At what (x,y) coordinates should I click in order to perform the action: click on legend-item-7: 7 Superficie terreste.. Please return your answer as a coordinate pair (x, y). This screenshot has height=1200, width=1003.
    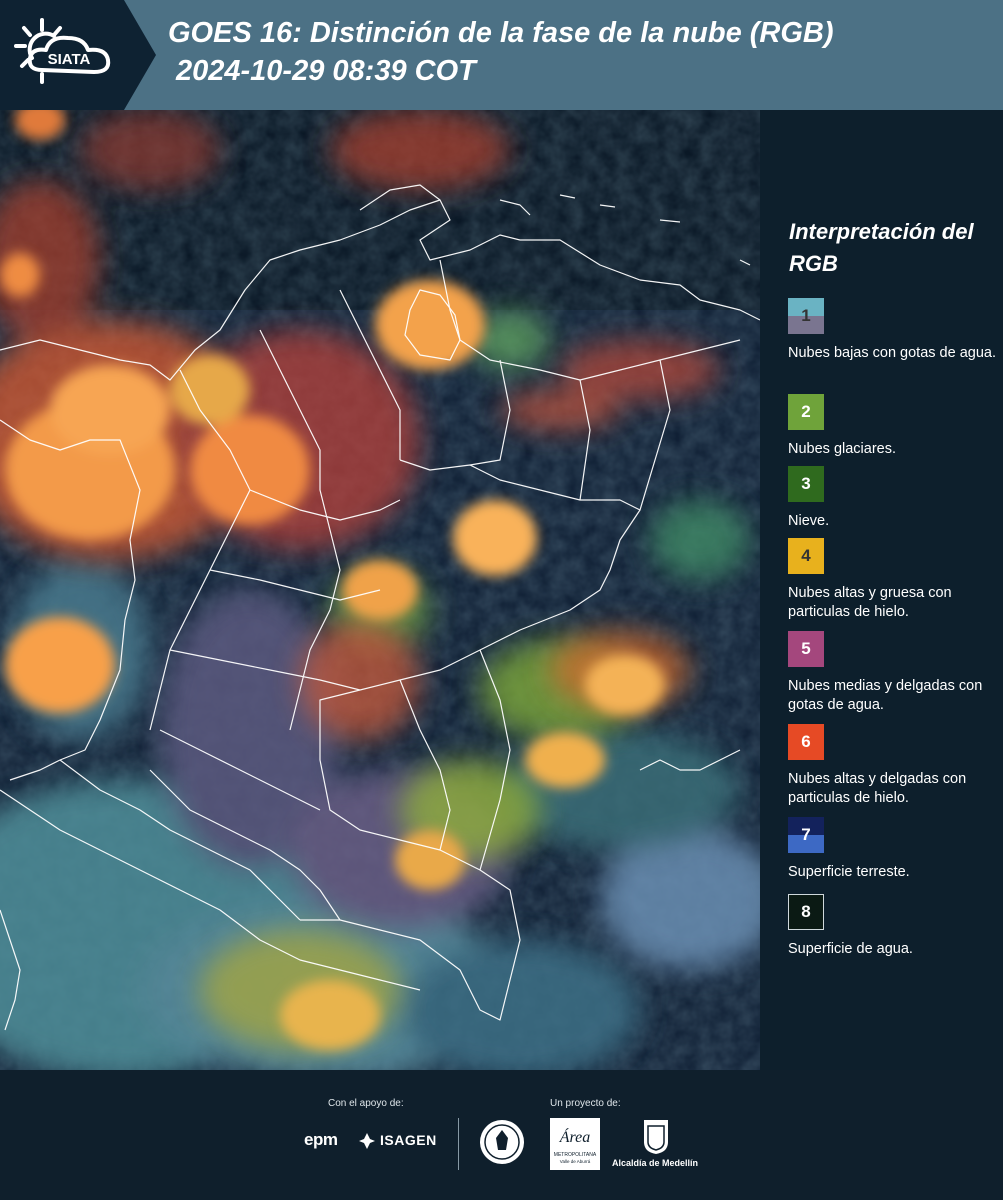
    Looking at the image, I should click on (893, 849).